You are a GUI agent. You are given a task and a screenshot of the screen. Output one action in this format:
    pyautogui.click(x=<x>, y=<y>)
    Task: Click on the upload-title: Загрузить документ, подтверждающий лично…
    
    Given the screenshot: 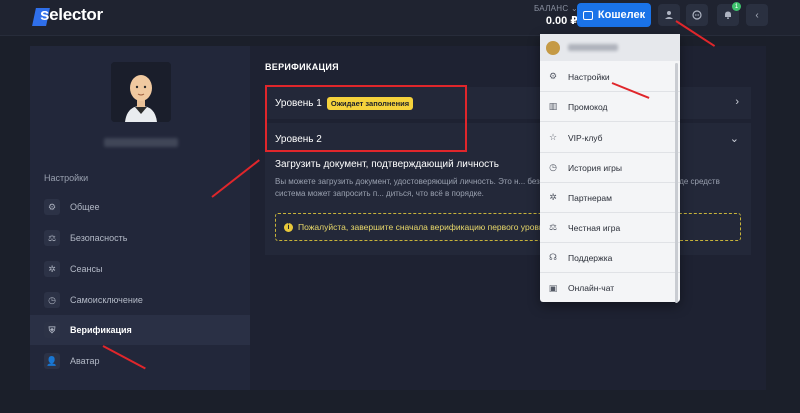 What is the action you would take?
    pyautogui.click(x=387, y=164)
    